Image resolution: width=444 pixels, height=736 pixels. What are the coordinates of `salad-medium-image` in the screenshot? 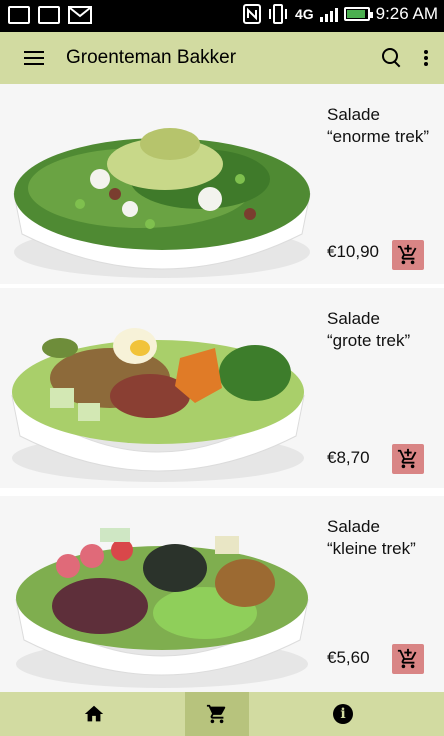 It's located at (158, 405).